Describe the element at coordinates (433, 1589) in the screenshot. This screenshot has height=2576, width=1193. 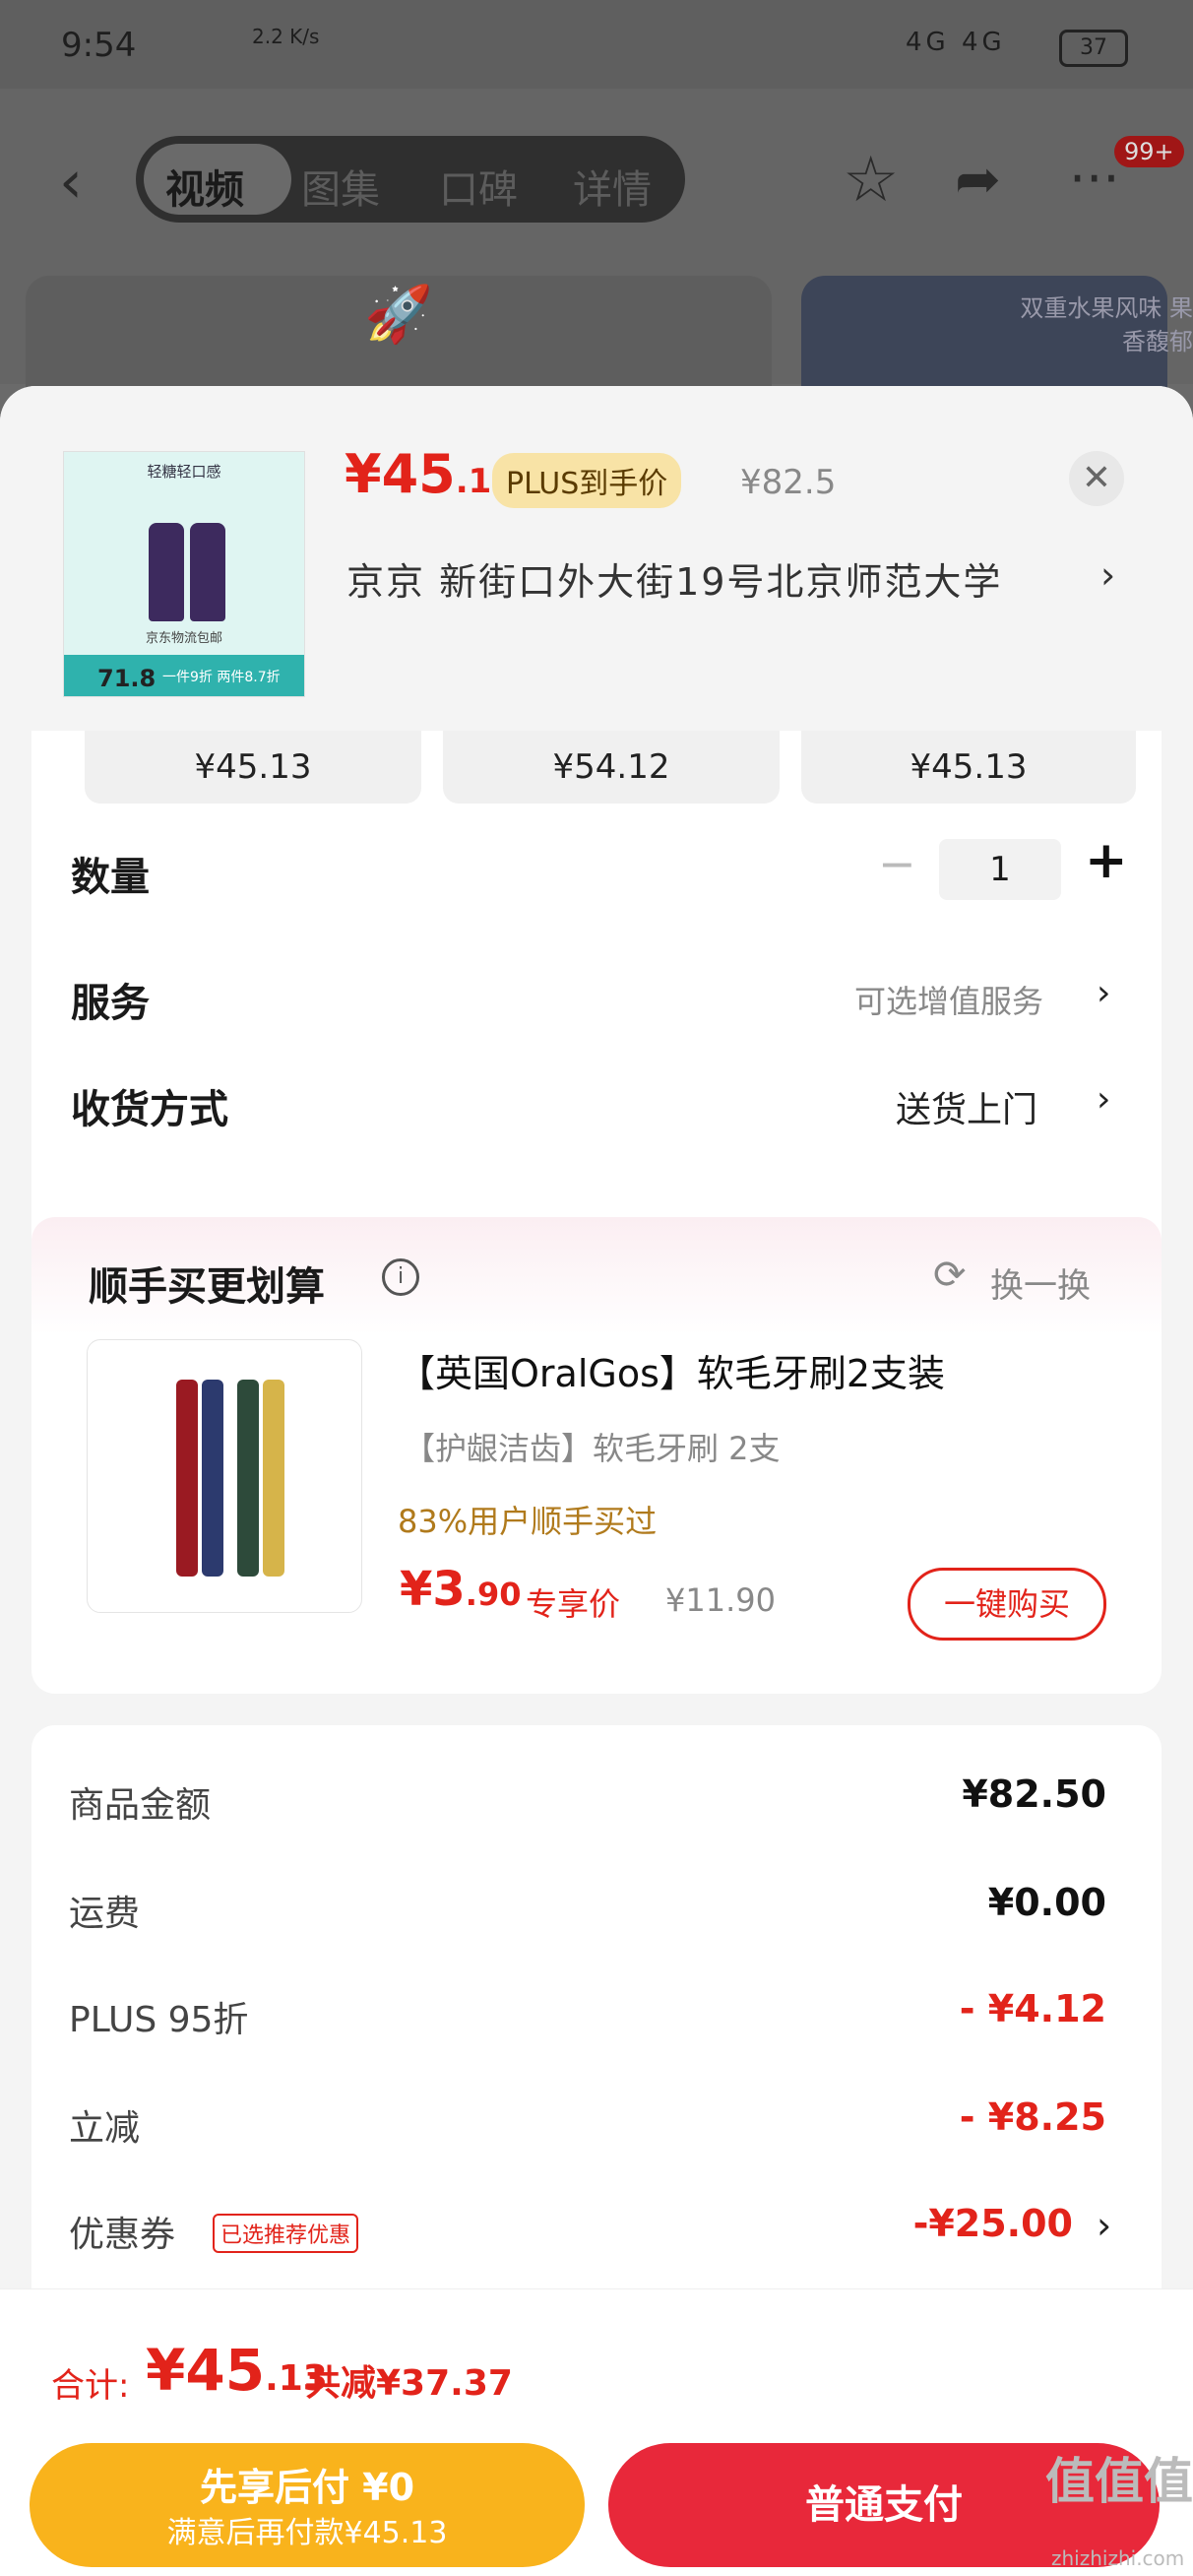
I see `price-main: ¥3` at that location.